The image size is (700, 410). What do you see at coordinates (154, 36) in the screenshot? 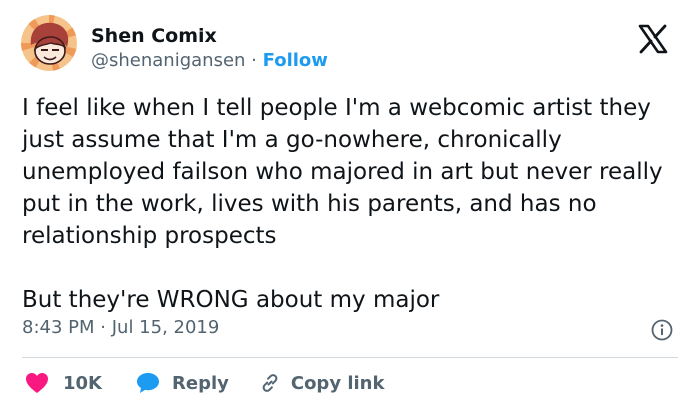
I see `author-name: Shen Comix` at bounding box center [154, 36].